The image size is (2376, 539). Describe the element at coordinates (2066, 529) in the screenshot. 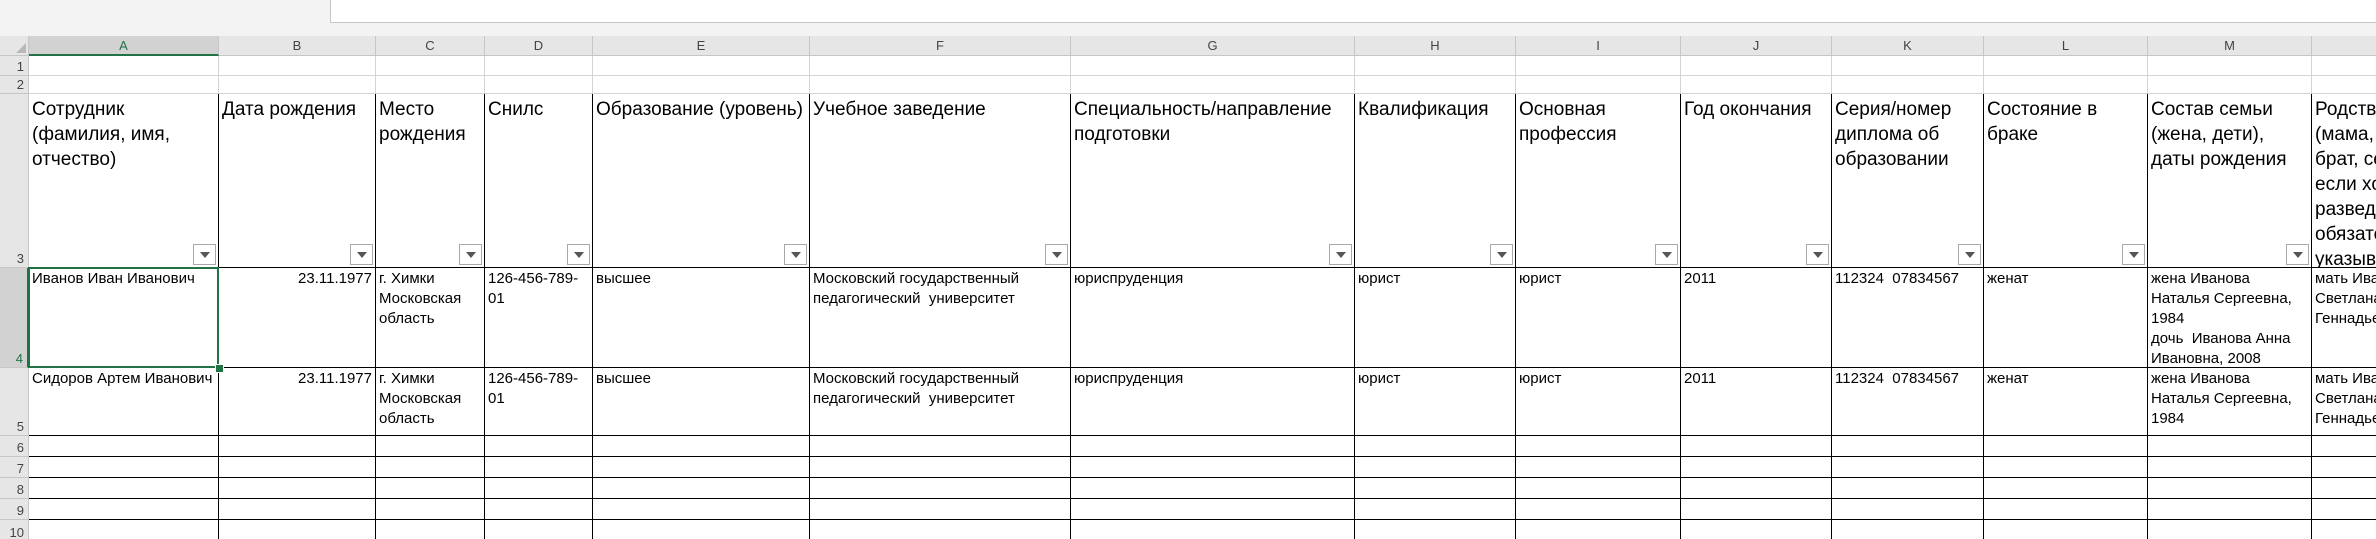

I see `cell-L10` at that location.